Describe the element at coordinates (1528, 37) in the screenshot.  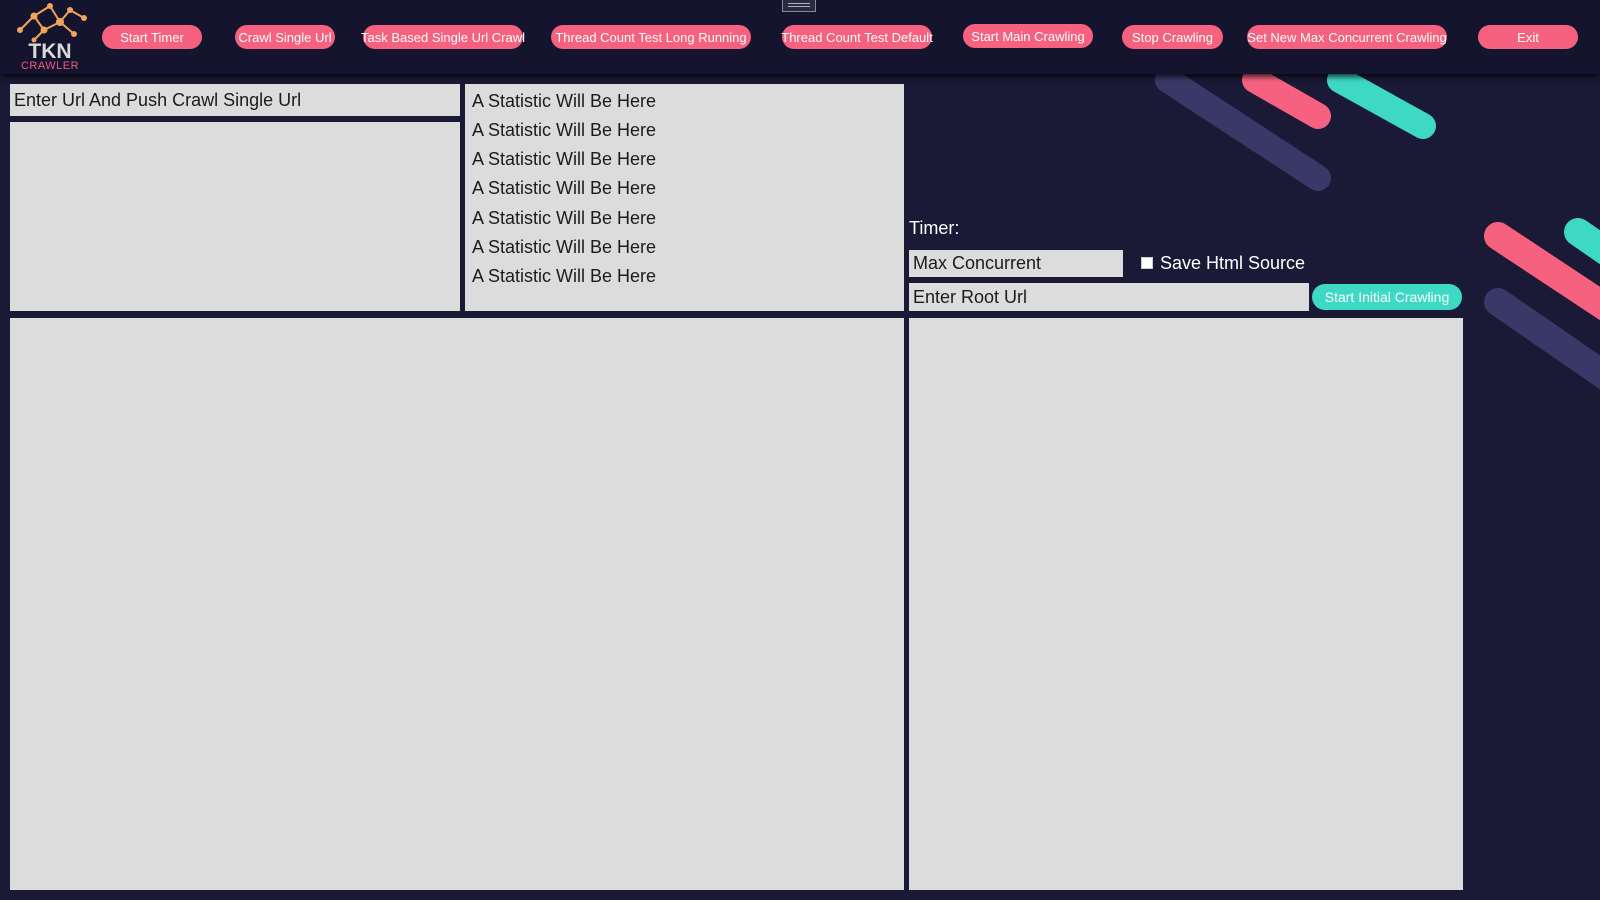
I see `exit-button: Exit` at that location.